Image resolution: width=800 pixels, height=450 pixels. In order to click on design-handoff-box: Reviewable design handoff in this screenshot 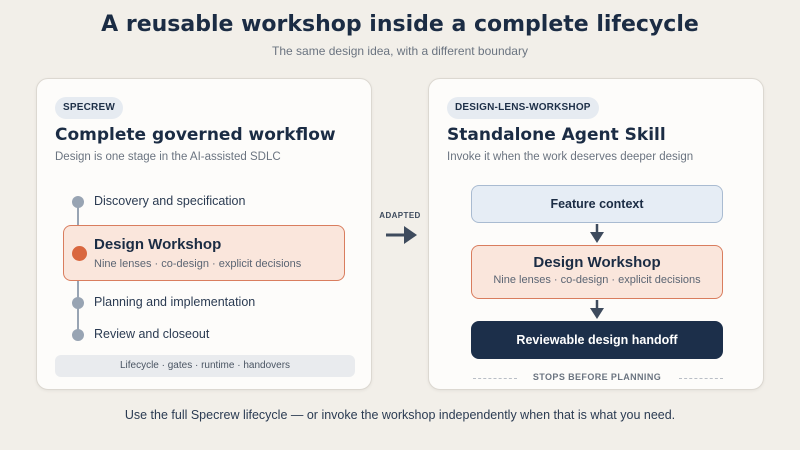, I will do `click(597, 340)`.